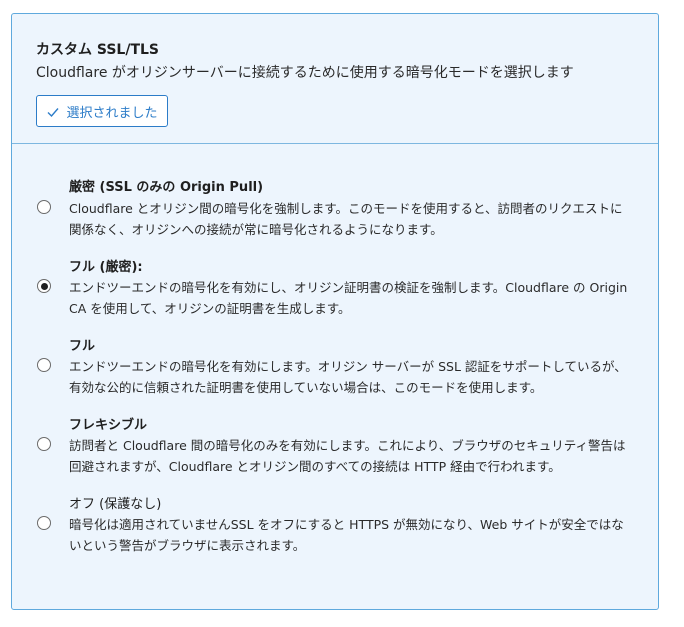 This screenshot has width=684, height=627. What do you see at coordinates (106, 267) in the screenshot?
I see `option-full-strict-title: フル (厳密):` at bounding box center [106, 267].